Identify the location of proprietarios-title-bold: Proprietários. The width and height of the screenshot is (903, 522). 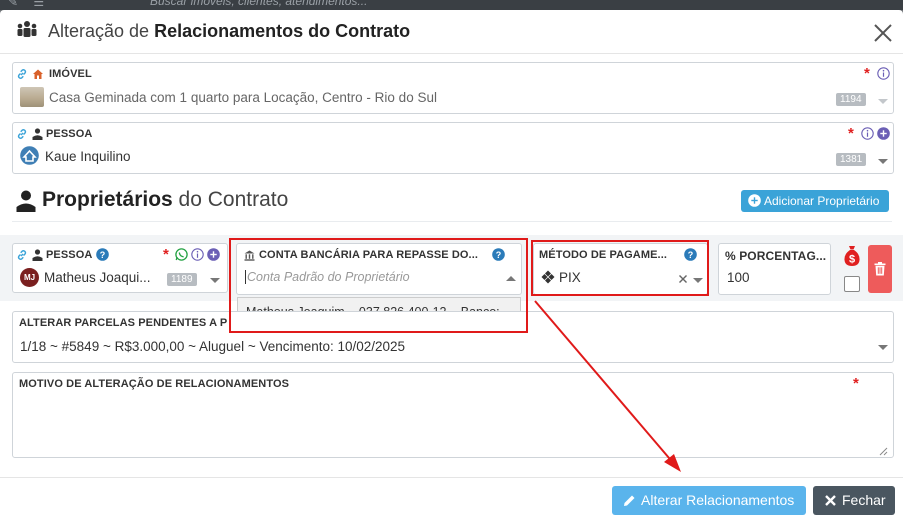
(107, 199).